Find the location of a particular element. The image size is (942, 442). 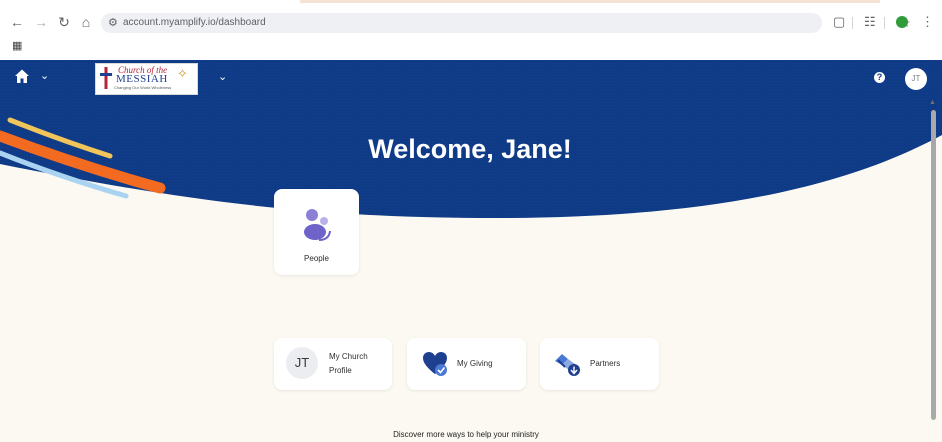

my-giving-label: My Giving is located at coordinates (475, 363).